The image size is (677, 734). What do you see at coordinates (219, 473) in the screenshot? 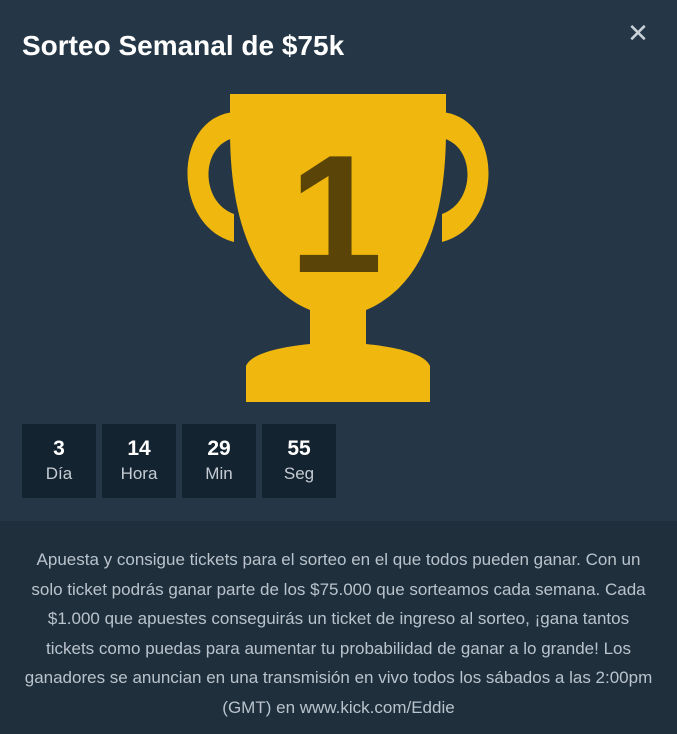
I see `countdown-minutes-unit: Min` at bounding box center [219, 473].